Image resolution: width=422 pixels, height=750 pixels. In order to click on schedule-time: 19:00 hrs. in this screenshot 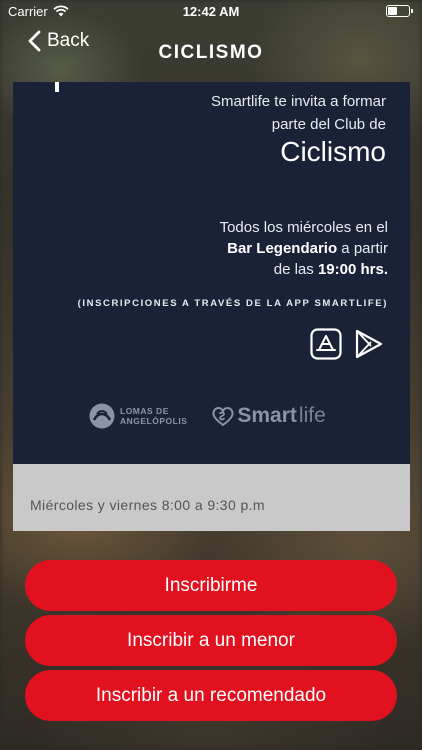, I will do `click(352, 269)`.